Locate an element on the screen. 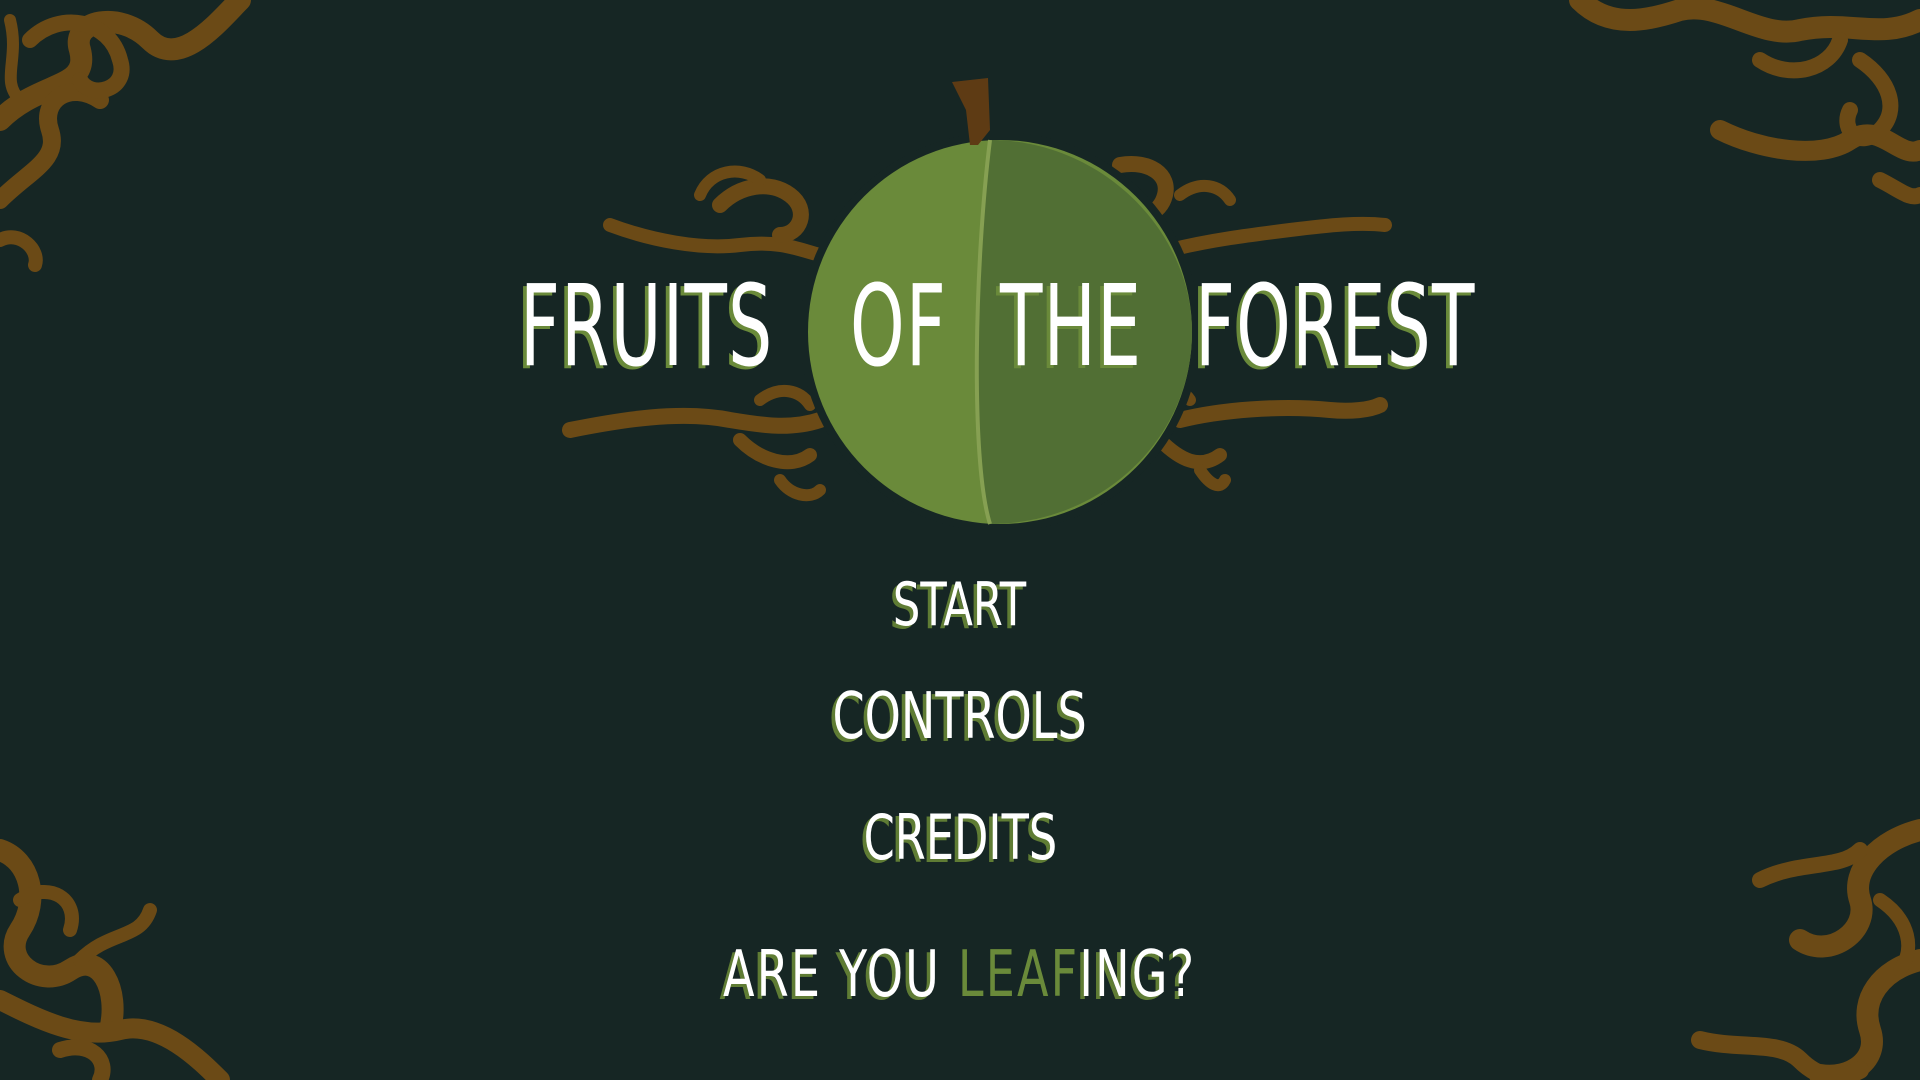 The image size is (1920, 1080). start-button-label: START is located at coordinates (960, 605).